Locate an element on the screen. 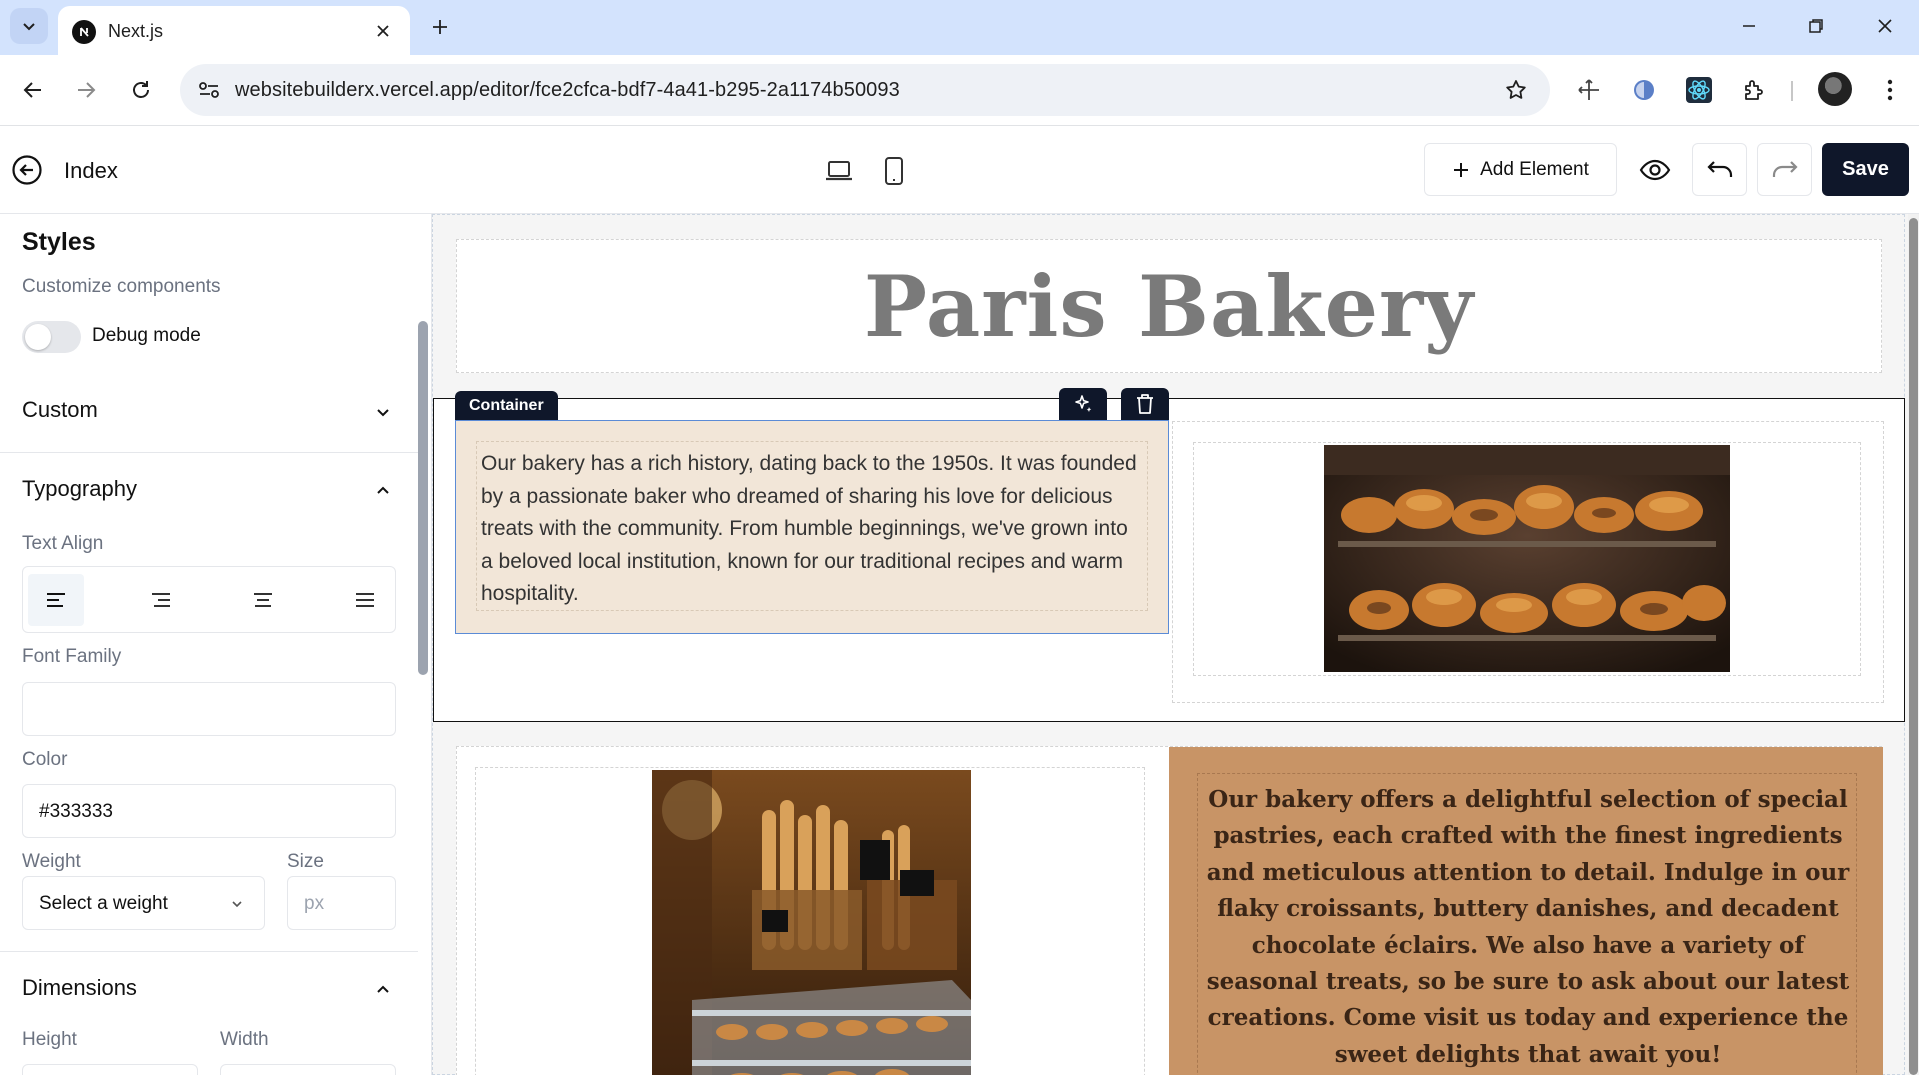  forward-arrow-icon is located at coordinates (86, 90).